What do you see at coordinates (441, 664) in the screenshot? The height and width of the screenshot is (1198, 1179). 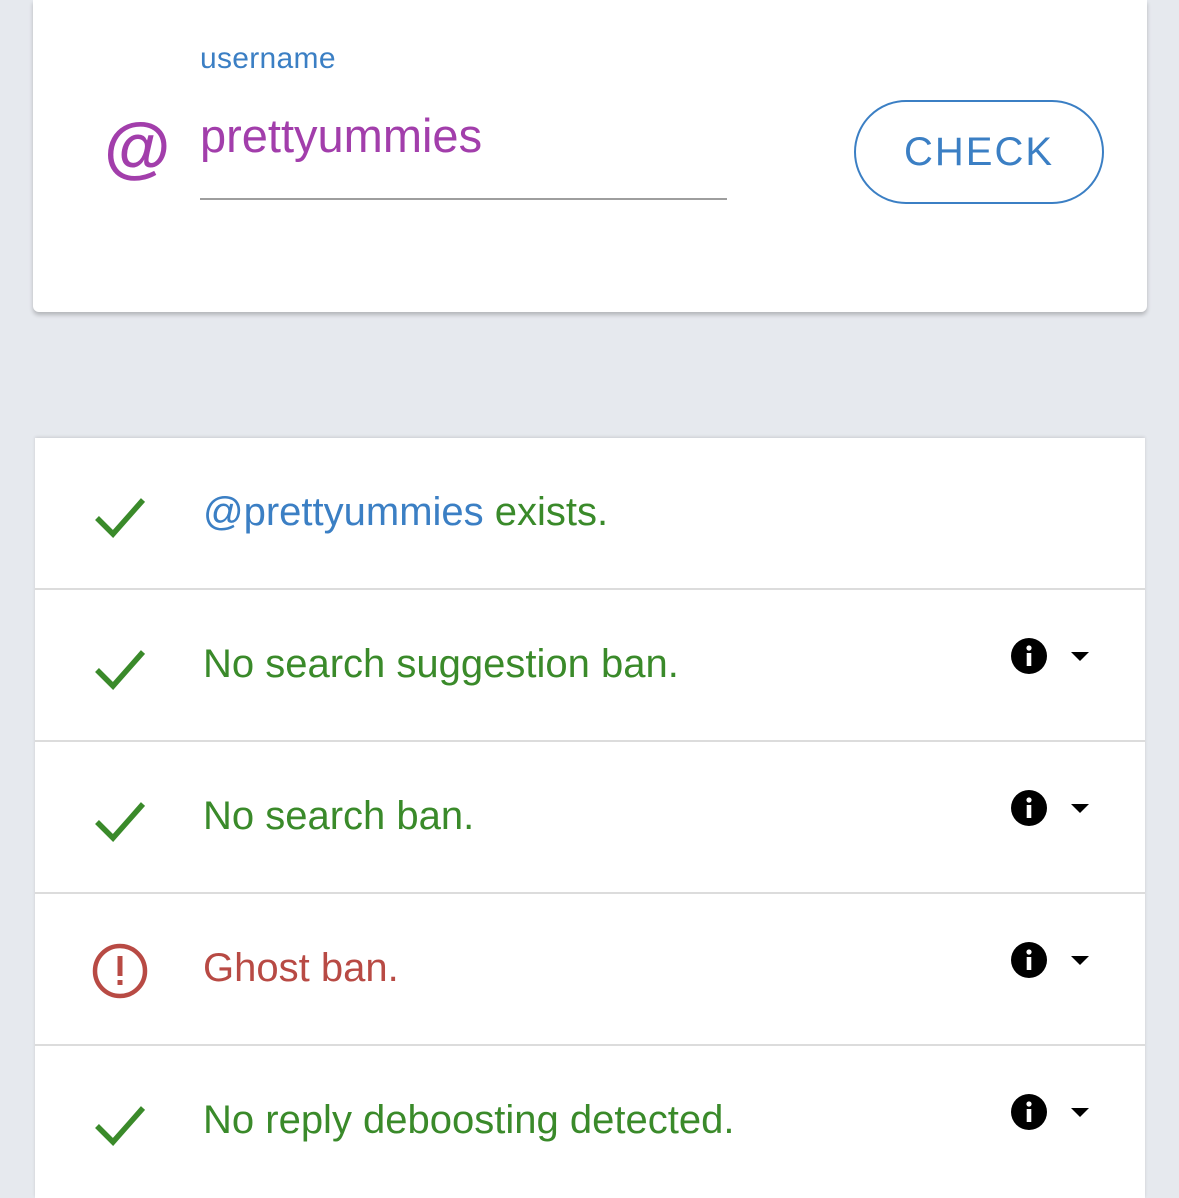 I see `result-text: No search suggestion ban.` at bounding box center [441, 664].